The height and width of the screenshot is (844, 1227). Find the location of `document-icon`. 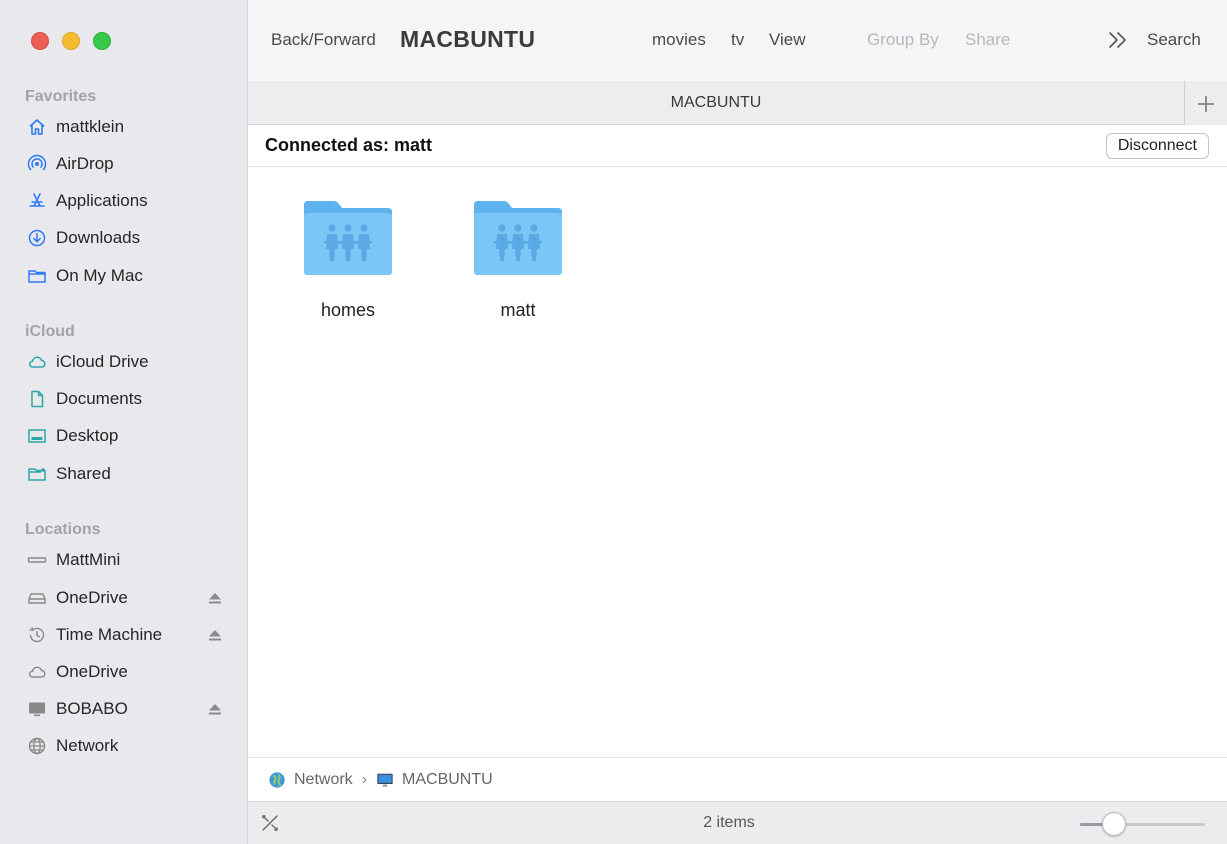

document-icon is located at coordinates (37, 399).